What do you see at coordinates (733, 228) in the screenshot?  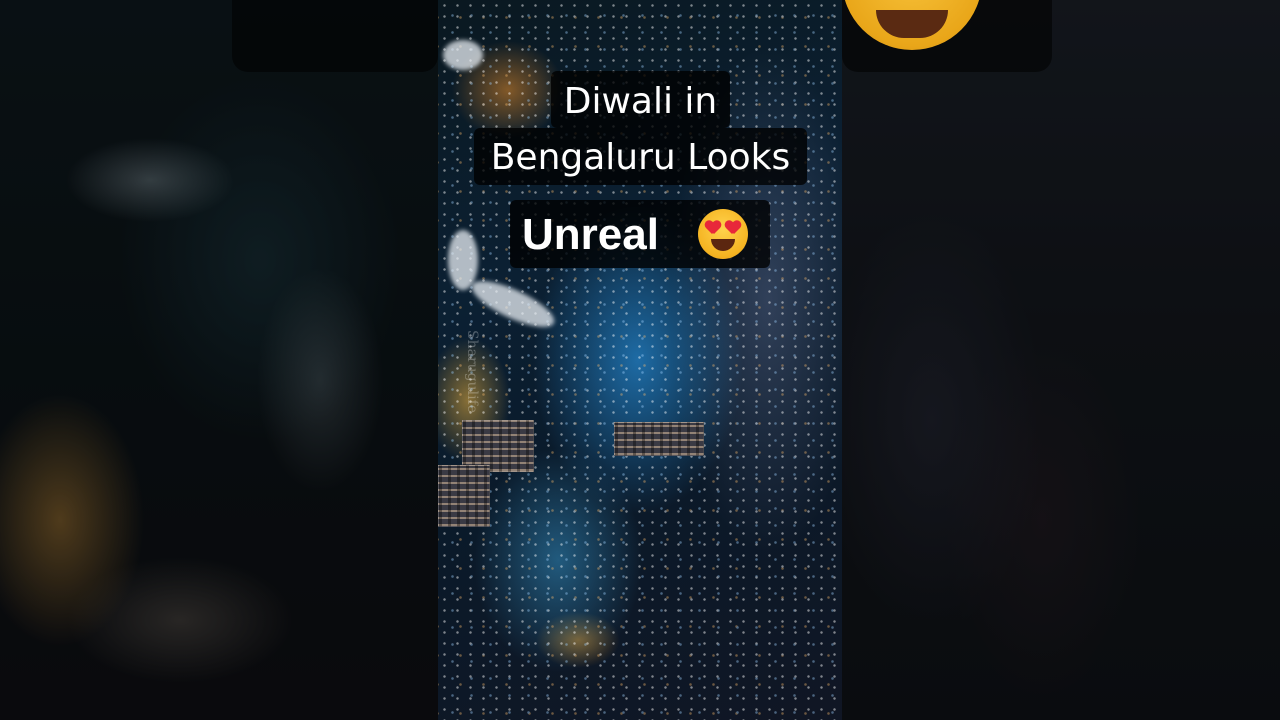 I see `heart-eye-right-icon` at bounding box center [733, 228].